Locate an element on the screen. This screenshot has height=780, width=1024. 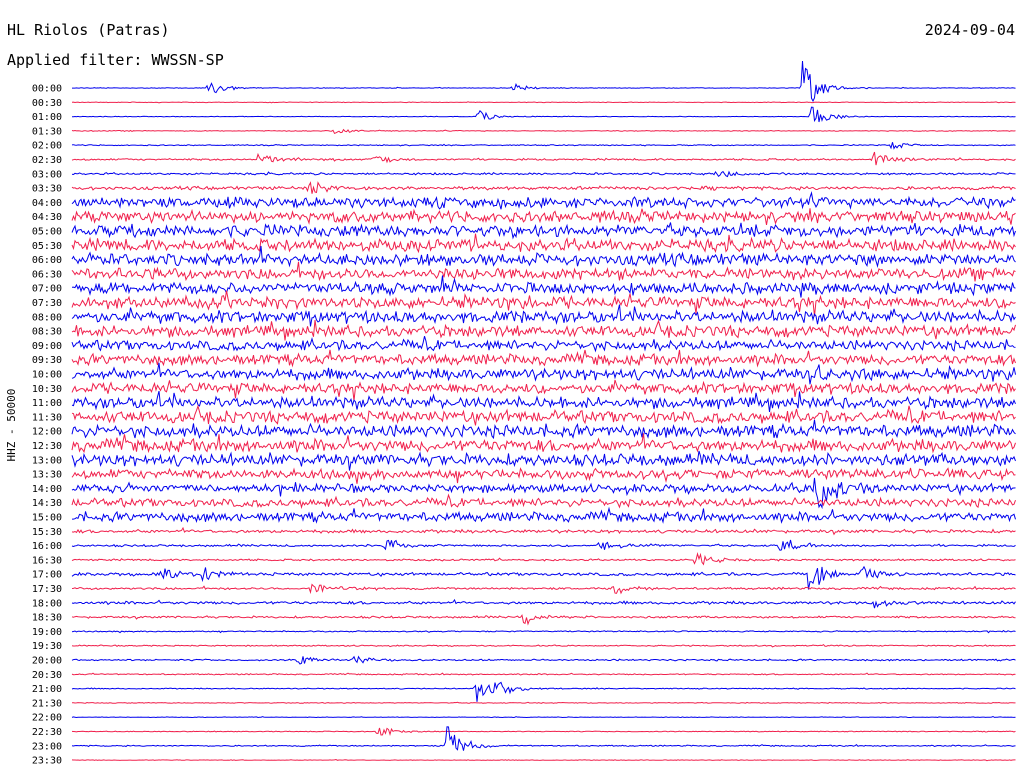
row-time-label: 15:30 is located at coordinates (47, 532).